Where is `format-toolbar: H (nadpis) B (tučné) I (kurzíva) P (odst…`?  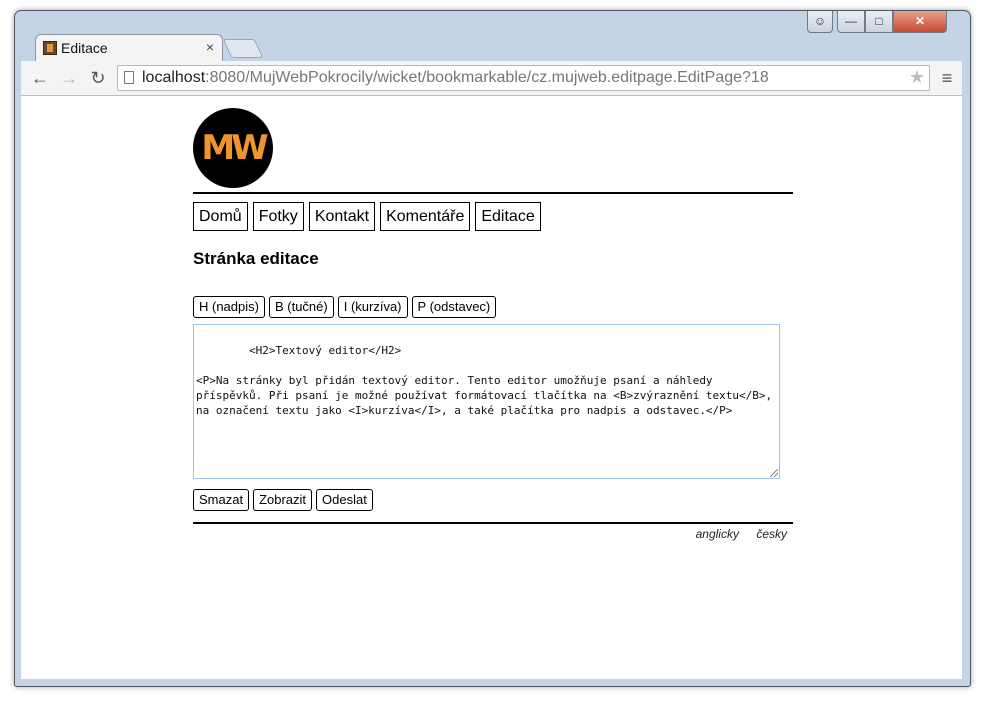
format-toolbar: H (nadpis) B (tučné) I (kurzíva) P (odst… is located at coordinates (346, 307).